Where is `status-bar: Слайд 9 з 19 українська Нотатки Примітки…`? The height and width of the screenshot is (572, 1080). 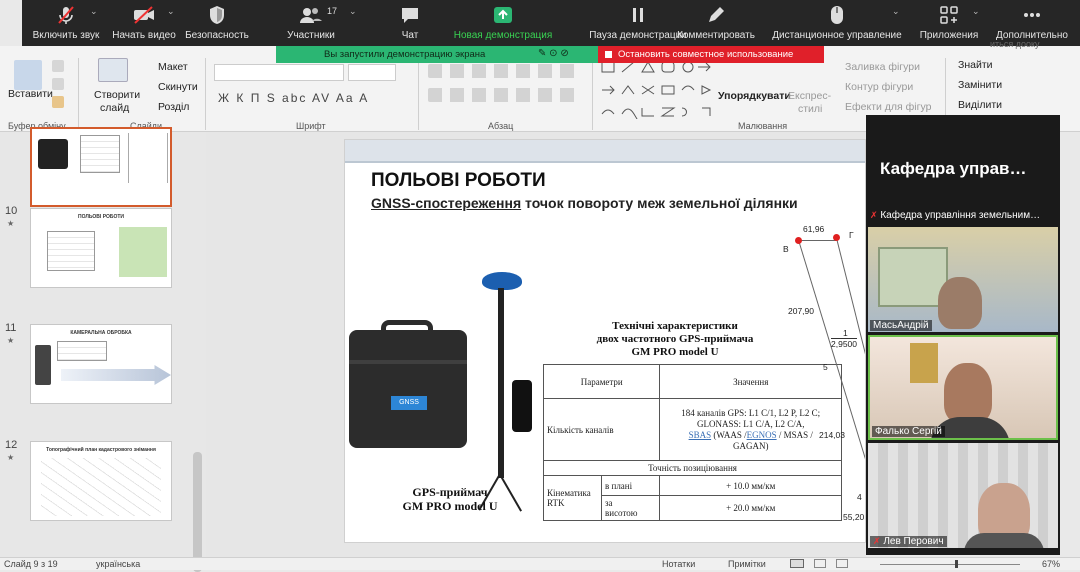
status-bar: Слайд 9 з 19 українська Нотатки Примітки… is located at coordinates (540, 563).